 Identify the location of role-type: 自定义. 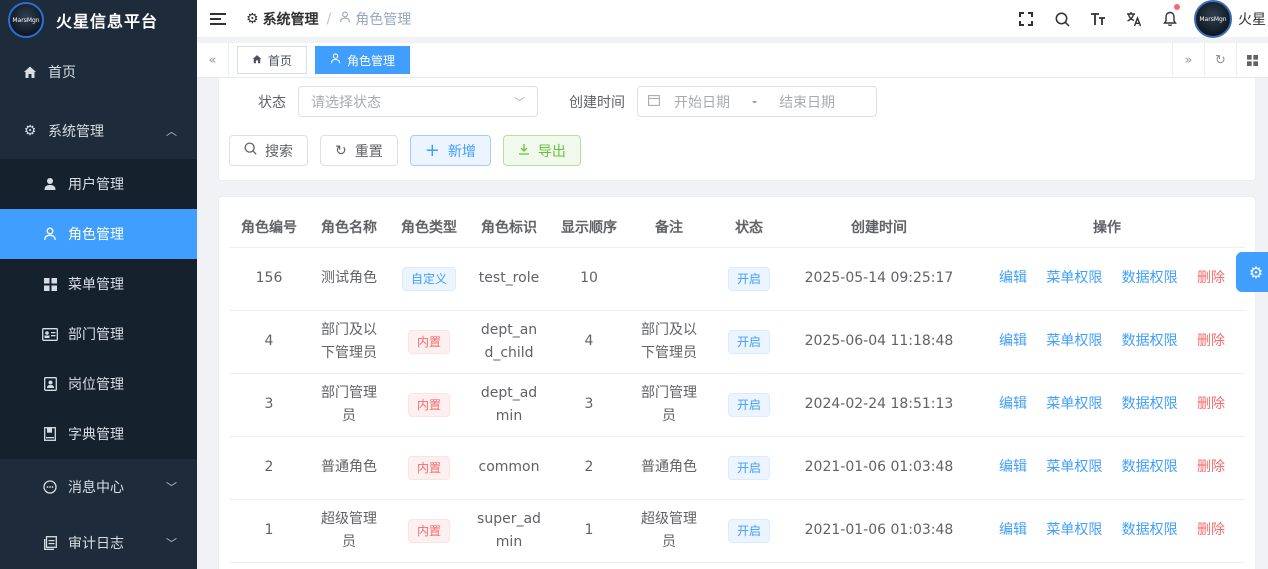
(429, 279).